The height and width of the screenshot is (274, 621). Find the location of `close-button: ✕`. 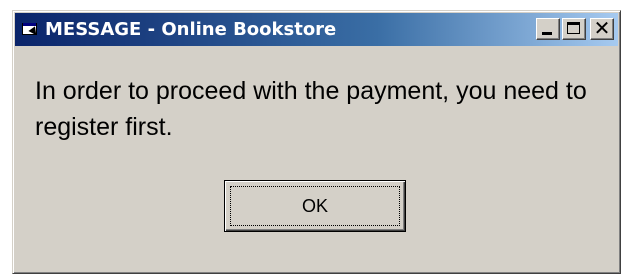

close-button: ✕ is located at coordinates (602, 28).